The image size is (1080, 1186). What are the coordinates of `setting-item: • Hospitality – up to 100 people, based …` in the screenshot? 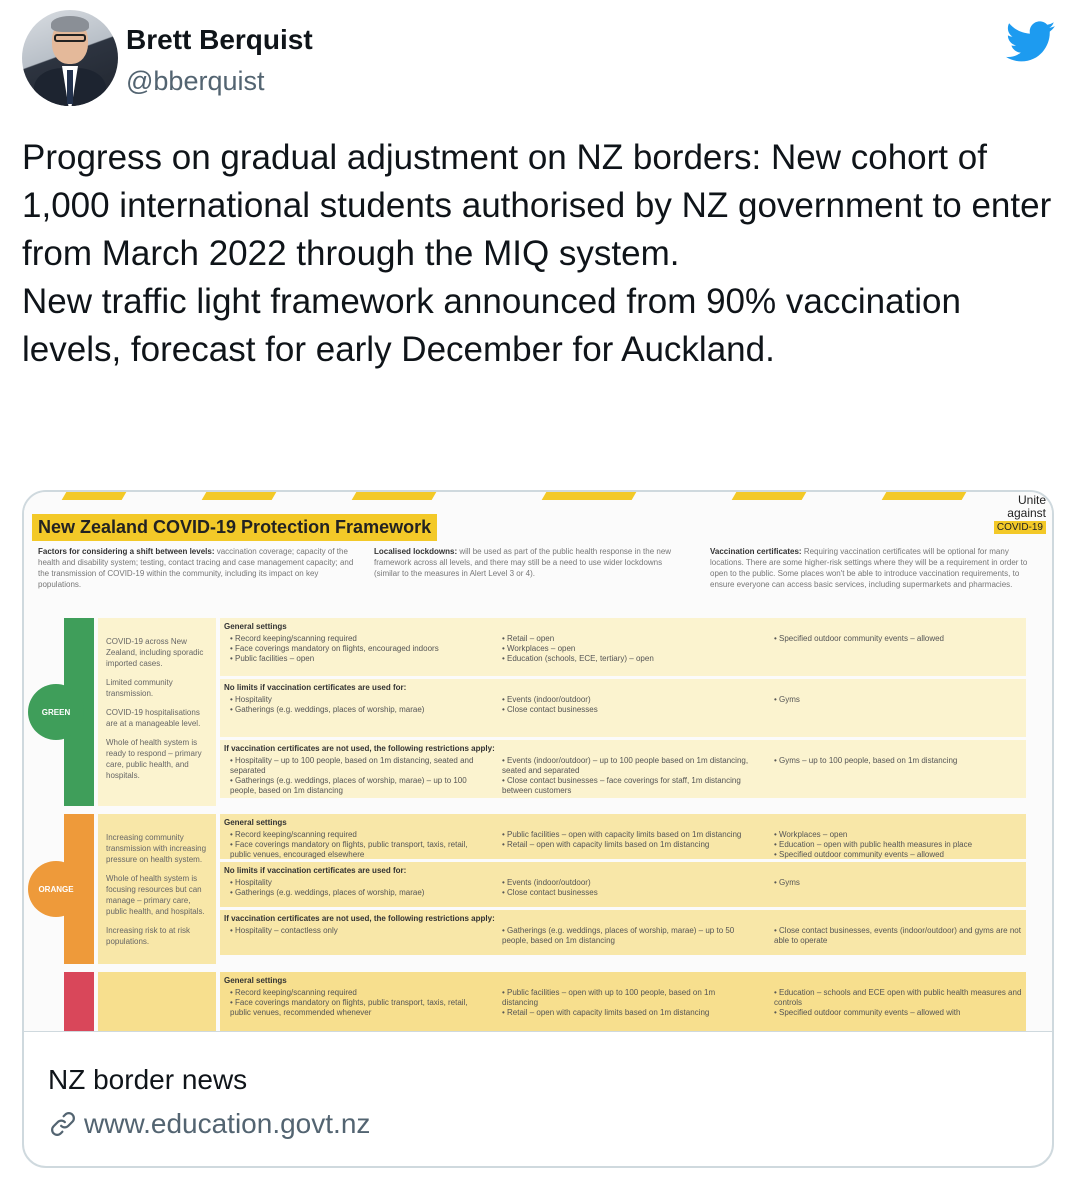 It's located at (352, 765).